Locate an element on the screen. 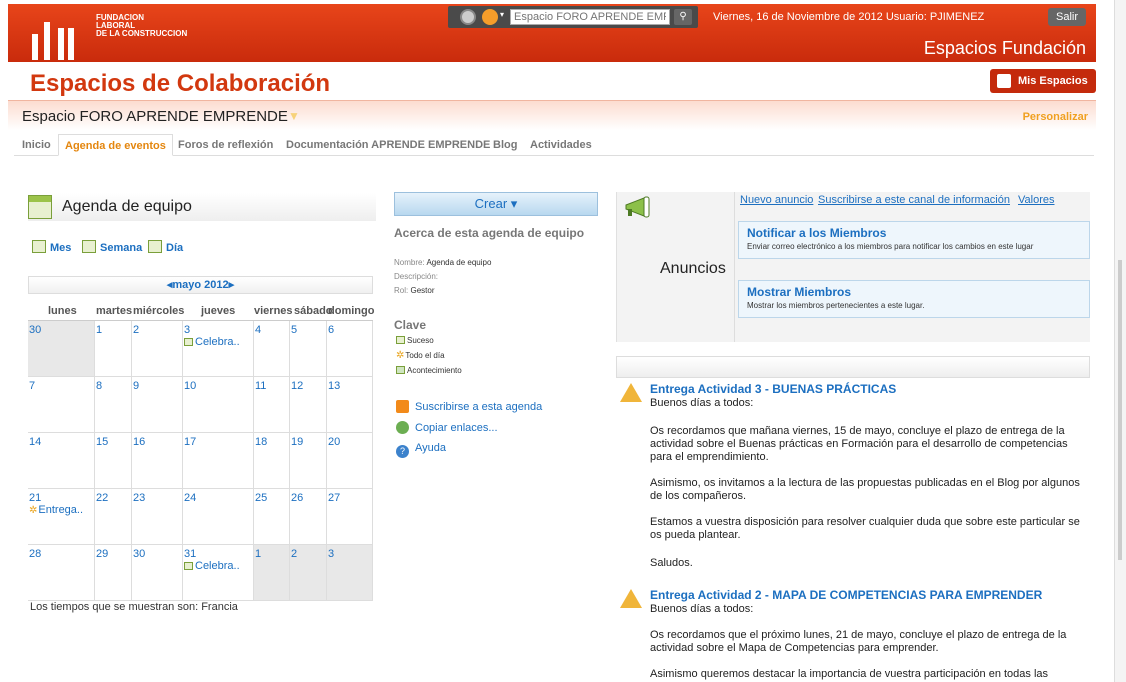 This screenshot has width=1126, height=682. day-number: 4 is located at coordinates (258, 330).